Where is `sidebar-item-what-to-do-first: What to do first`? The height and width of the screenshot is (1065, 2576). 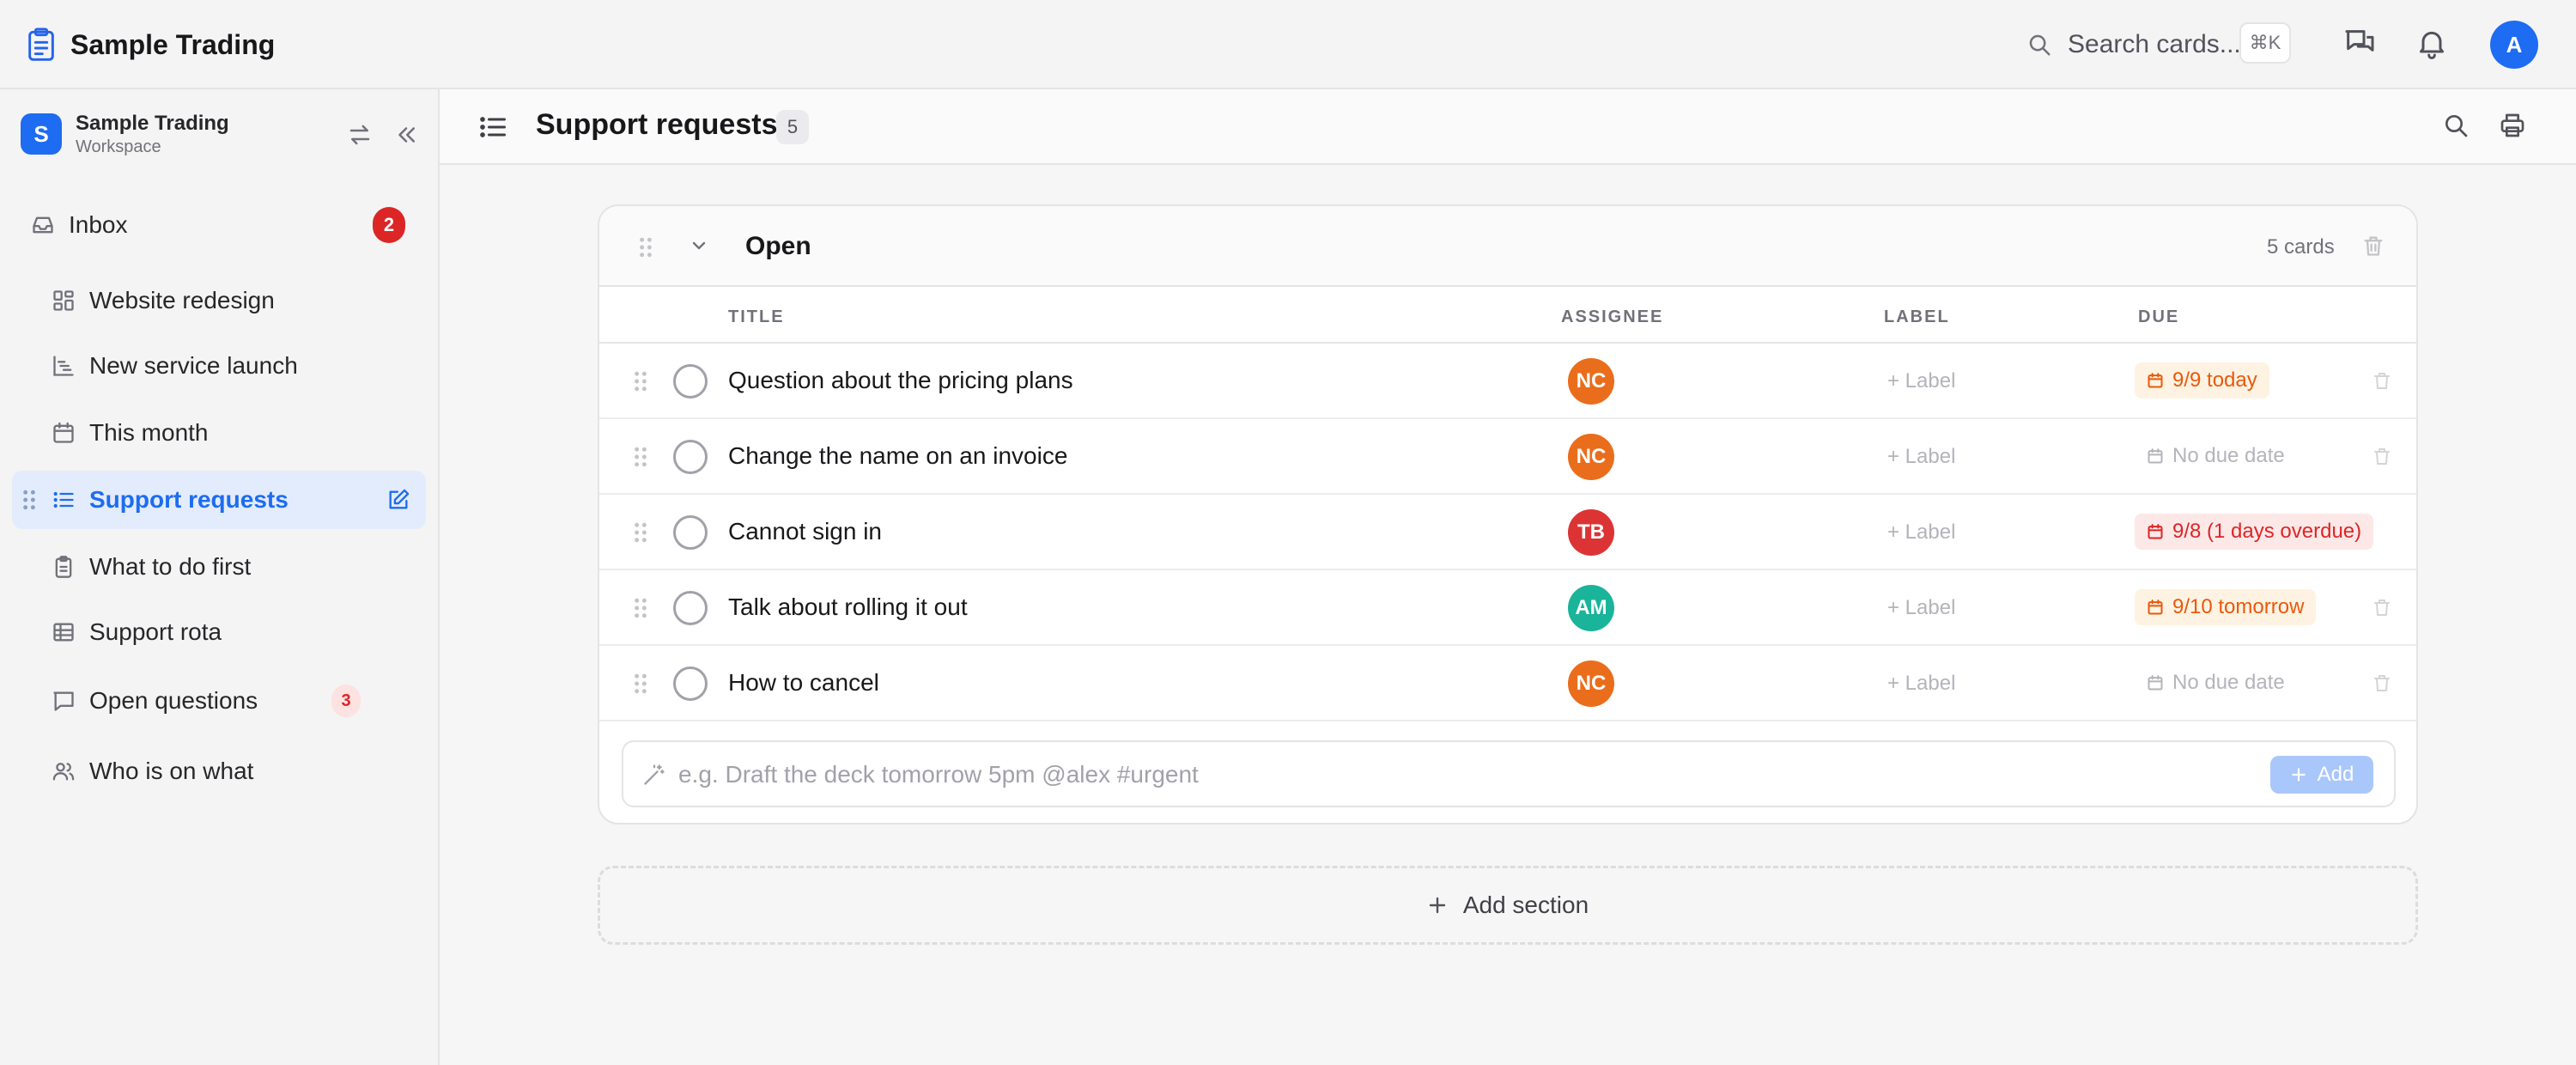
sidebar-item-what-to-do-first: What to do first is located at coordinates (219, 567).